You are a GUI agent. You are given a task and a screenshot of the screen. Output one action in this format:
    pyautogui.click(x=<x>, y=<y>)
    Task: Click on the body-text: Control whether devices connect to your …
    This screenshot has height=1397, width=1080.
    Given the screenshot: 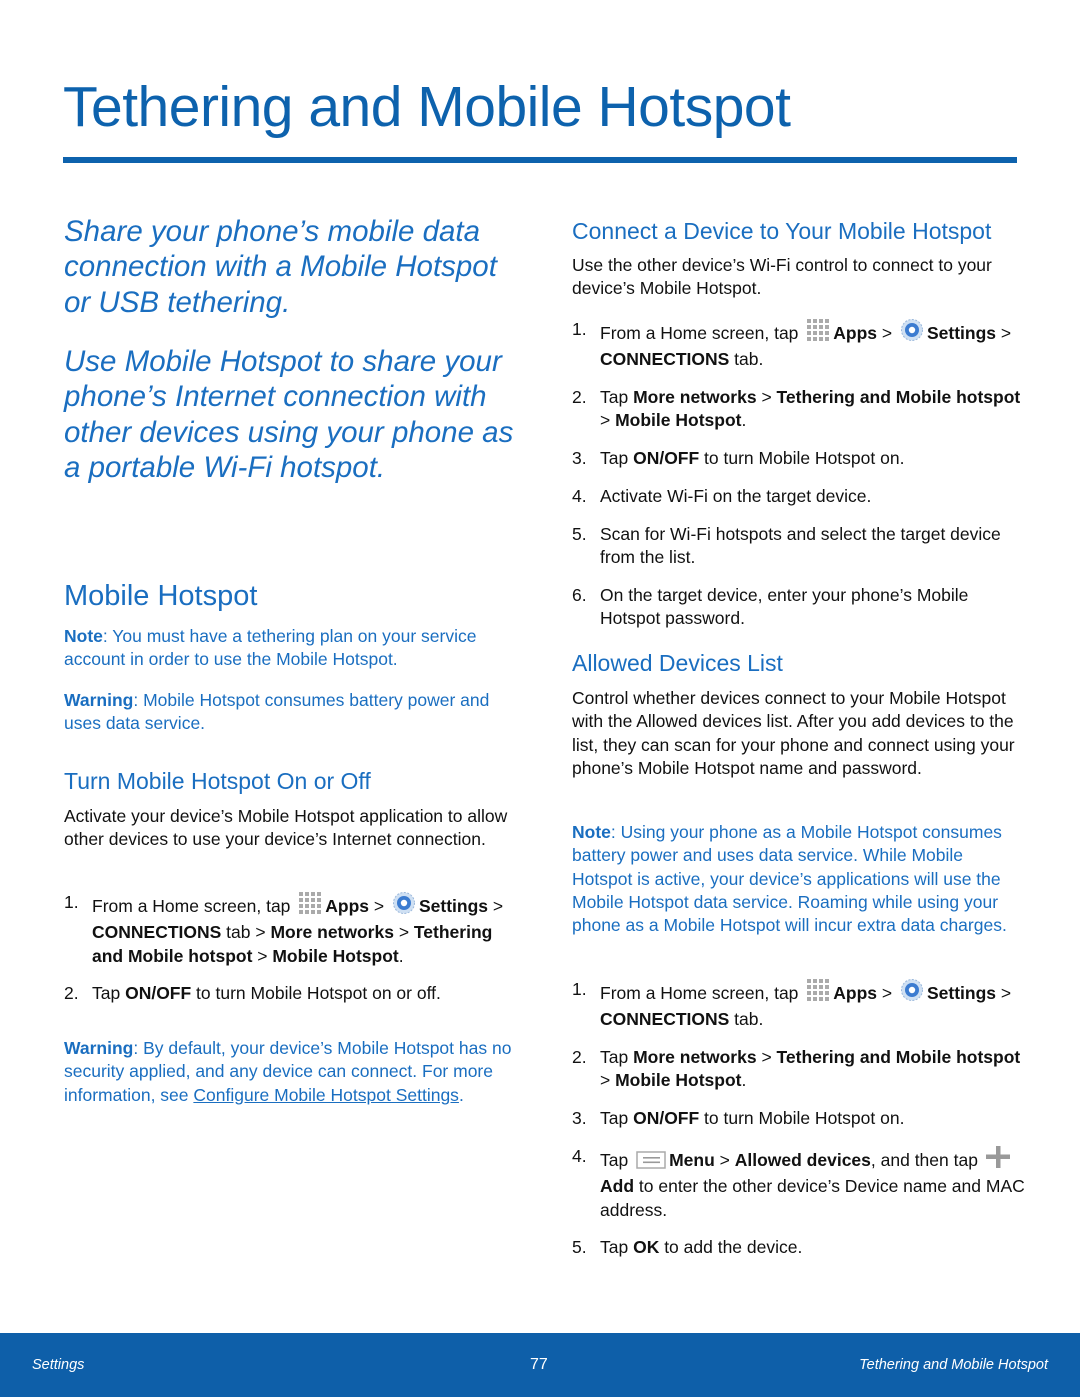 What is the action you would take?
    pyautogui.click(x=799, y=733)
    